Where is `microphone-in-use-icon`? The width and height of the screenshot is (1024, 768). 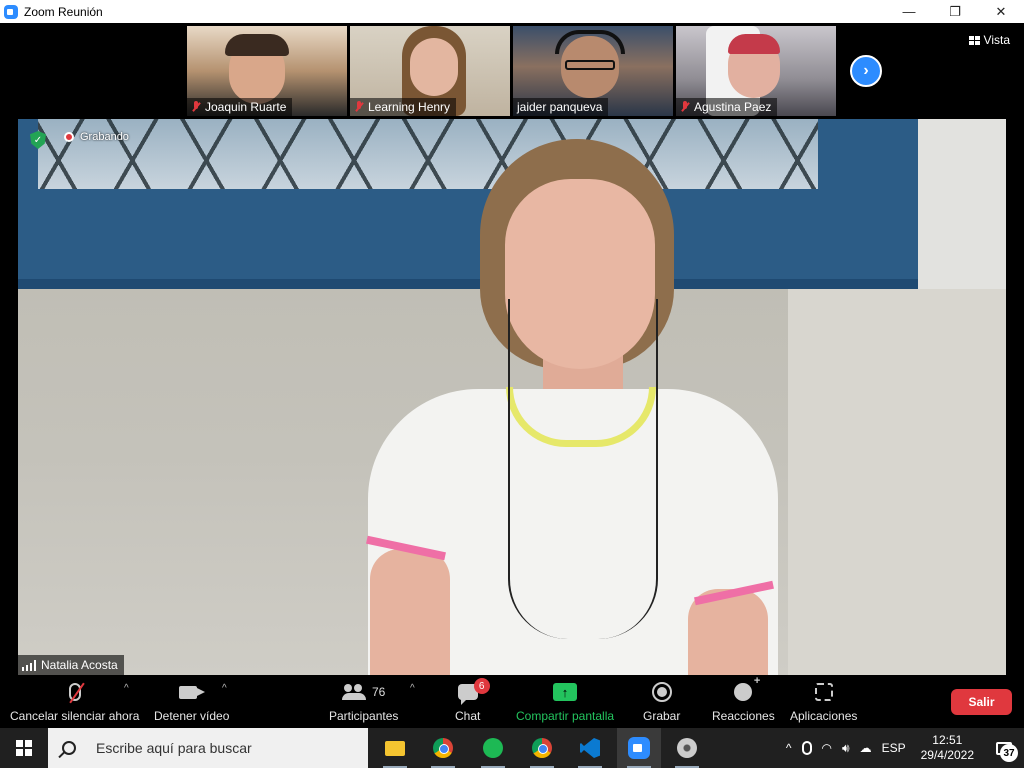 microphone-in-use-icon is located at coordinates (807, 748).